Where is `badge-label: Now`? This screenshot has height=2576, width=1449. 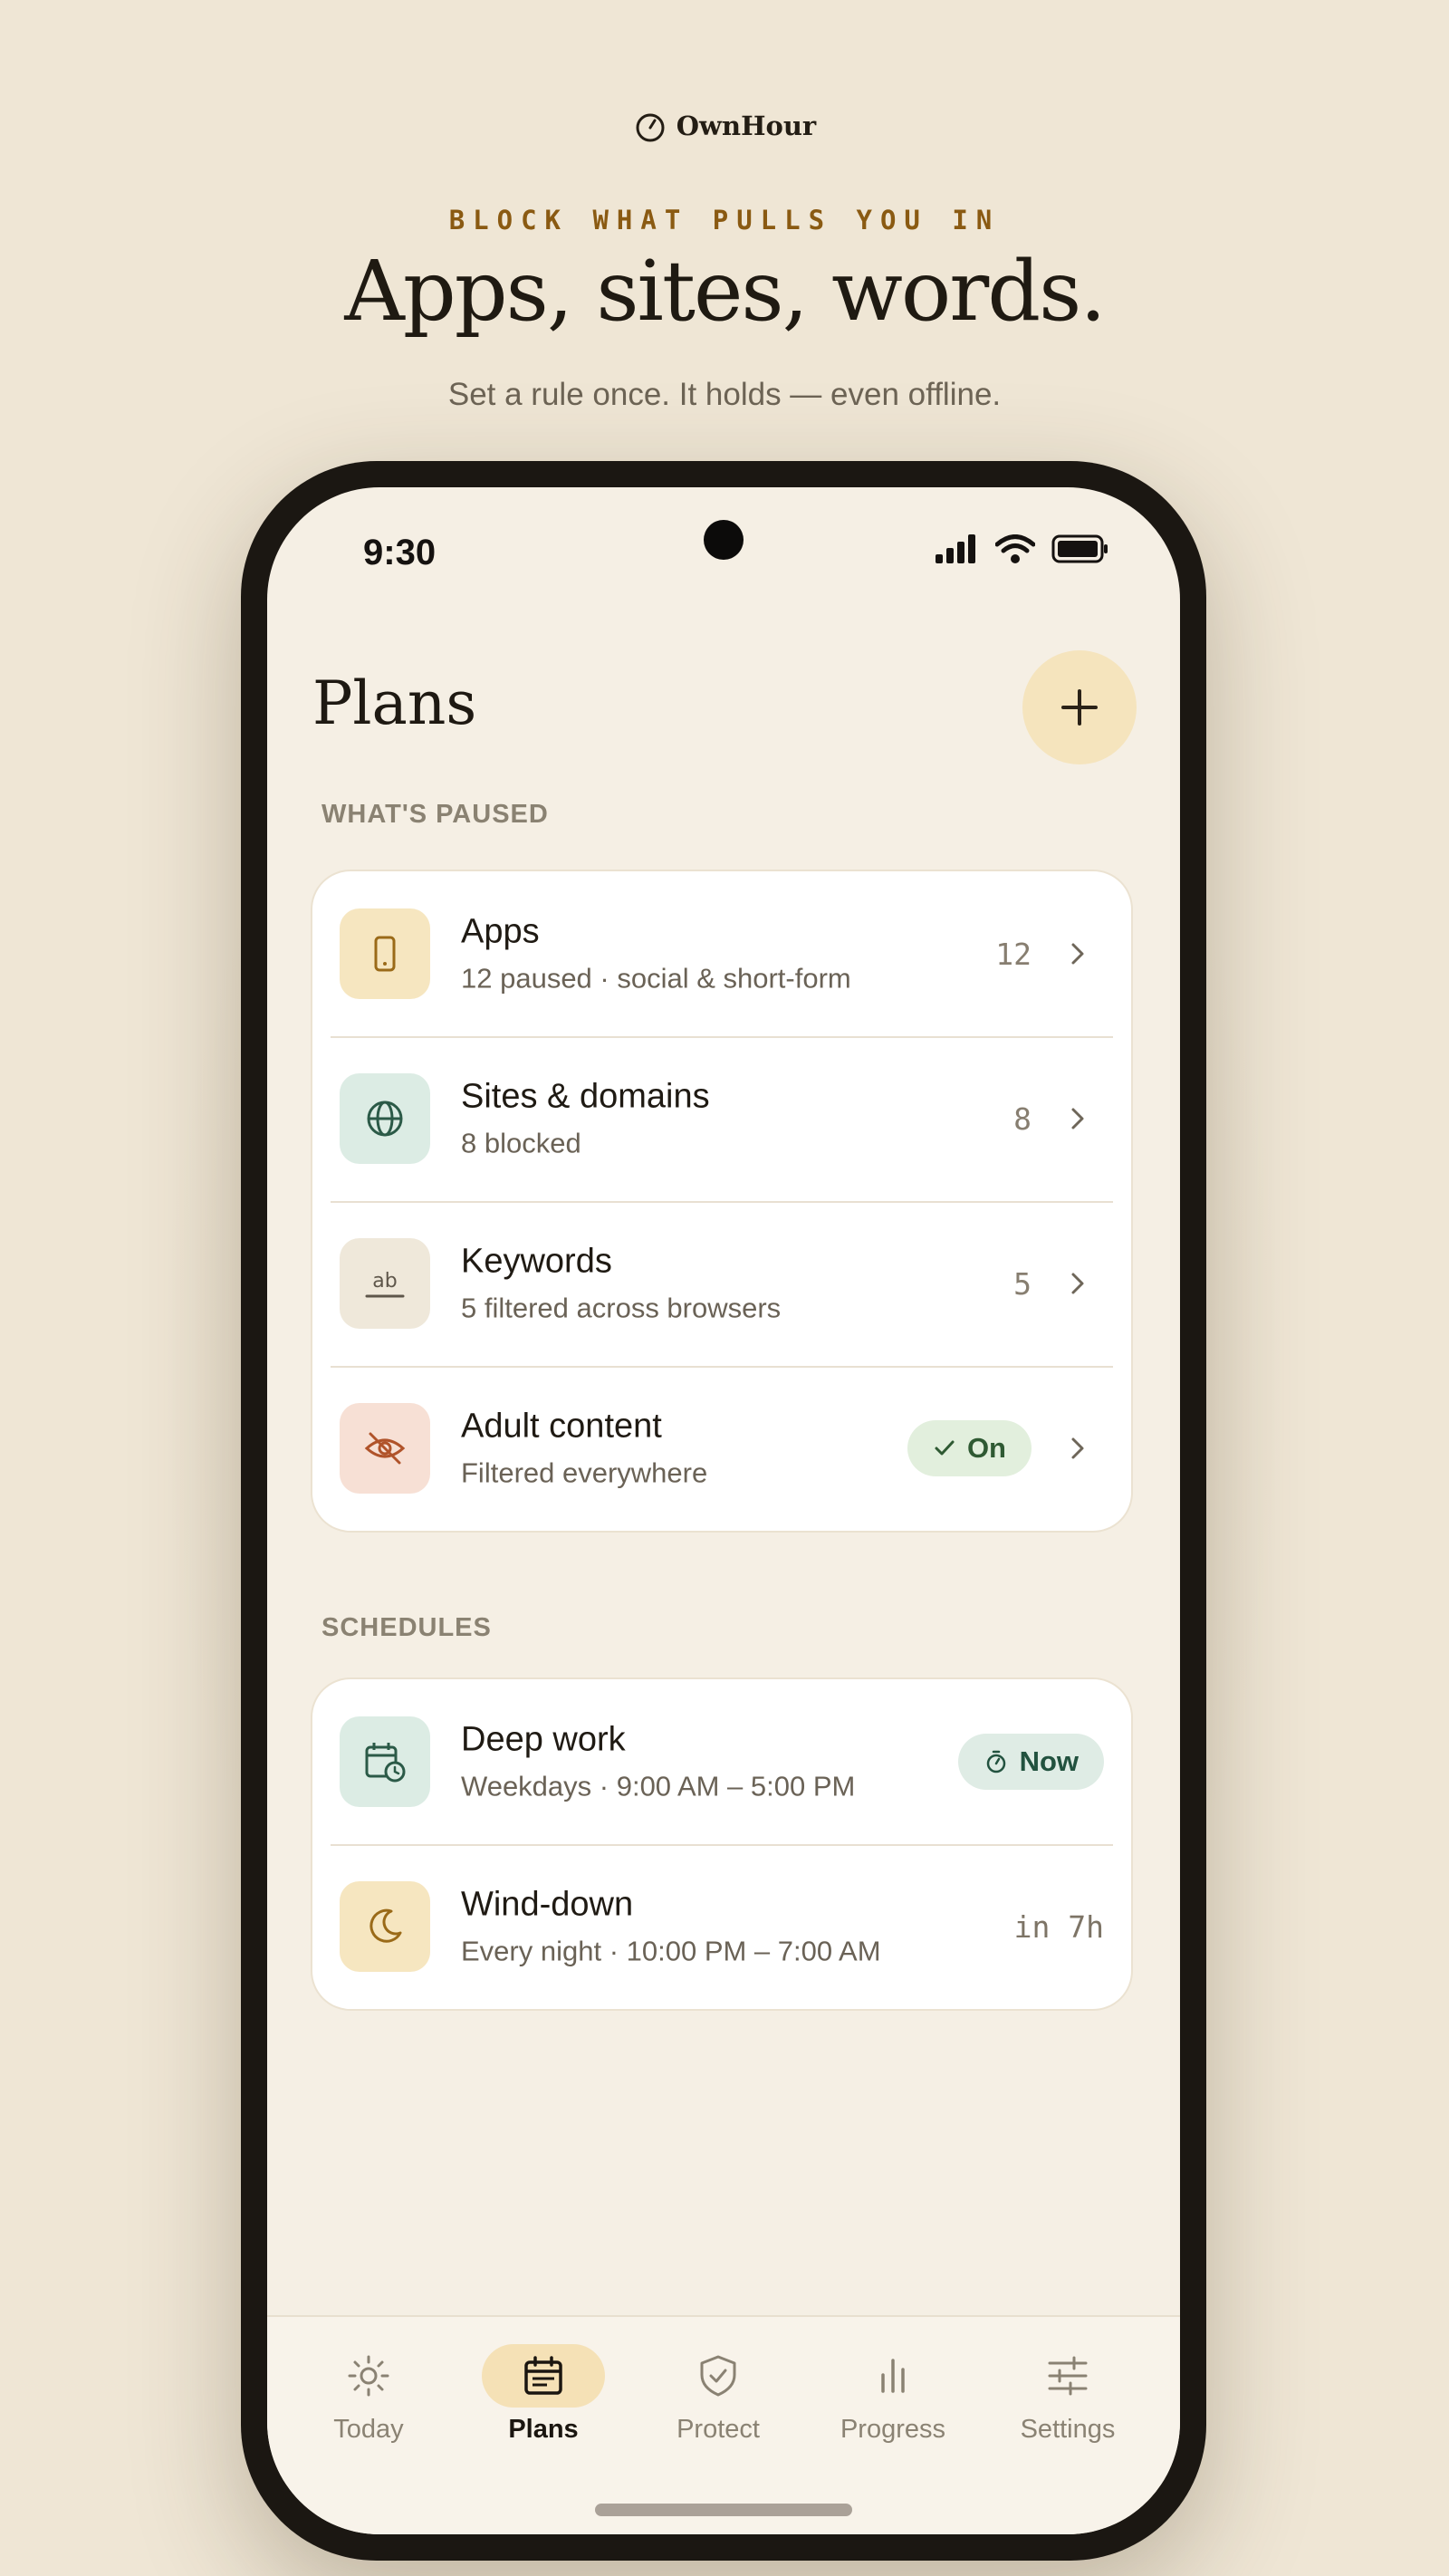
badge-label: Now is located at coordinates (1049, 1761).